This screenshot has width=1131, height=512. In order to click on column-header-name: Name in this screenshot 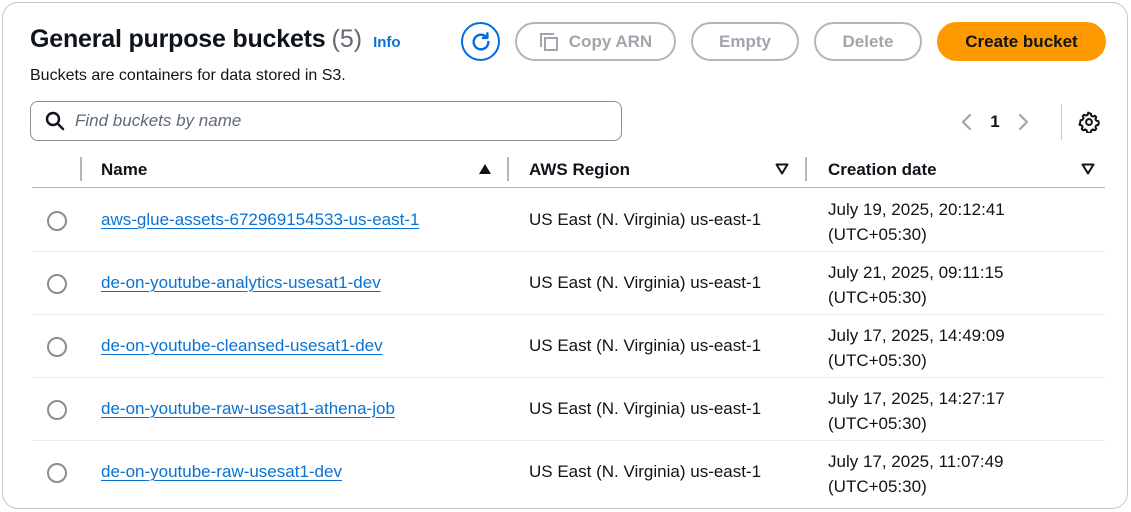, I will do `click(124, 170)`.